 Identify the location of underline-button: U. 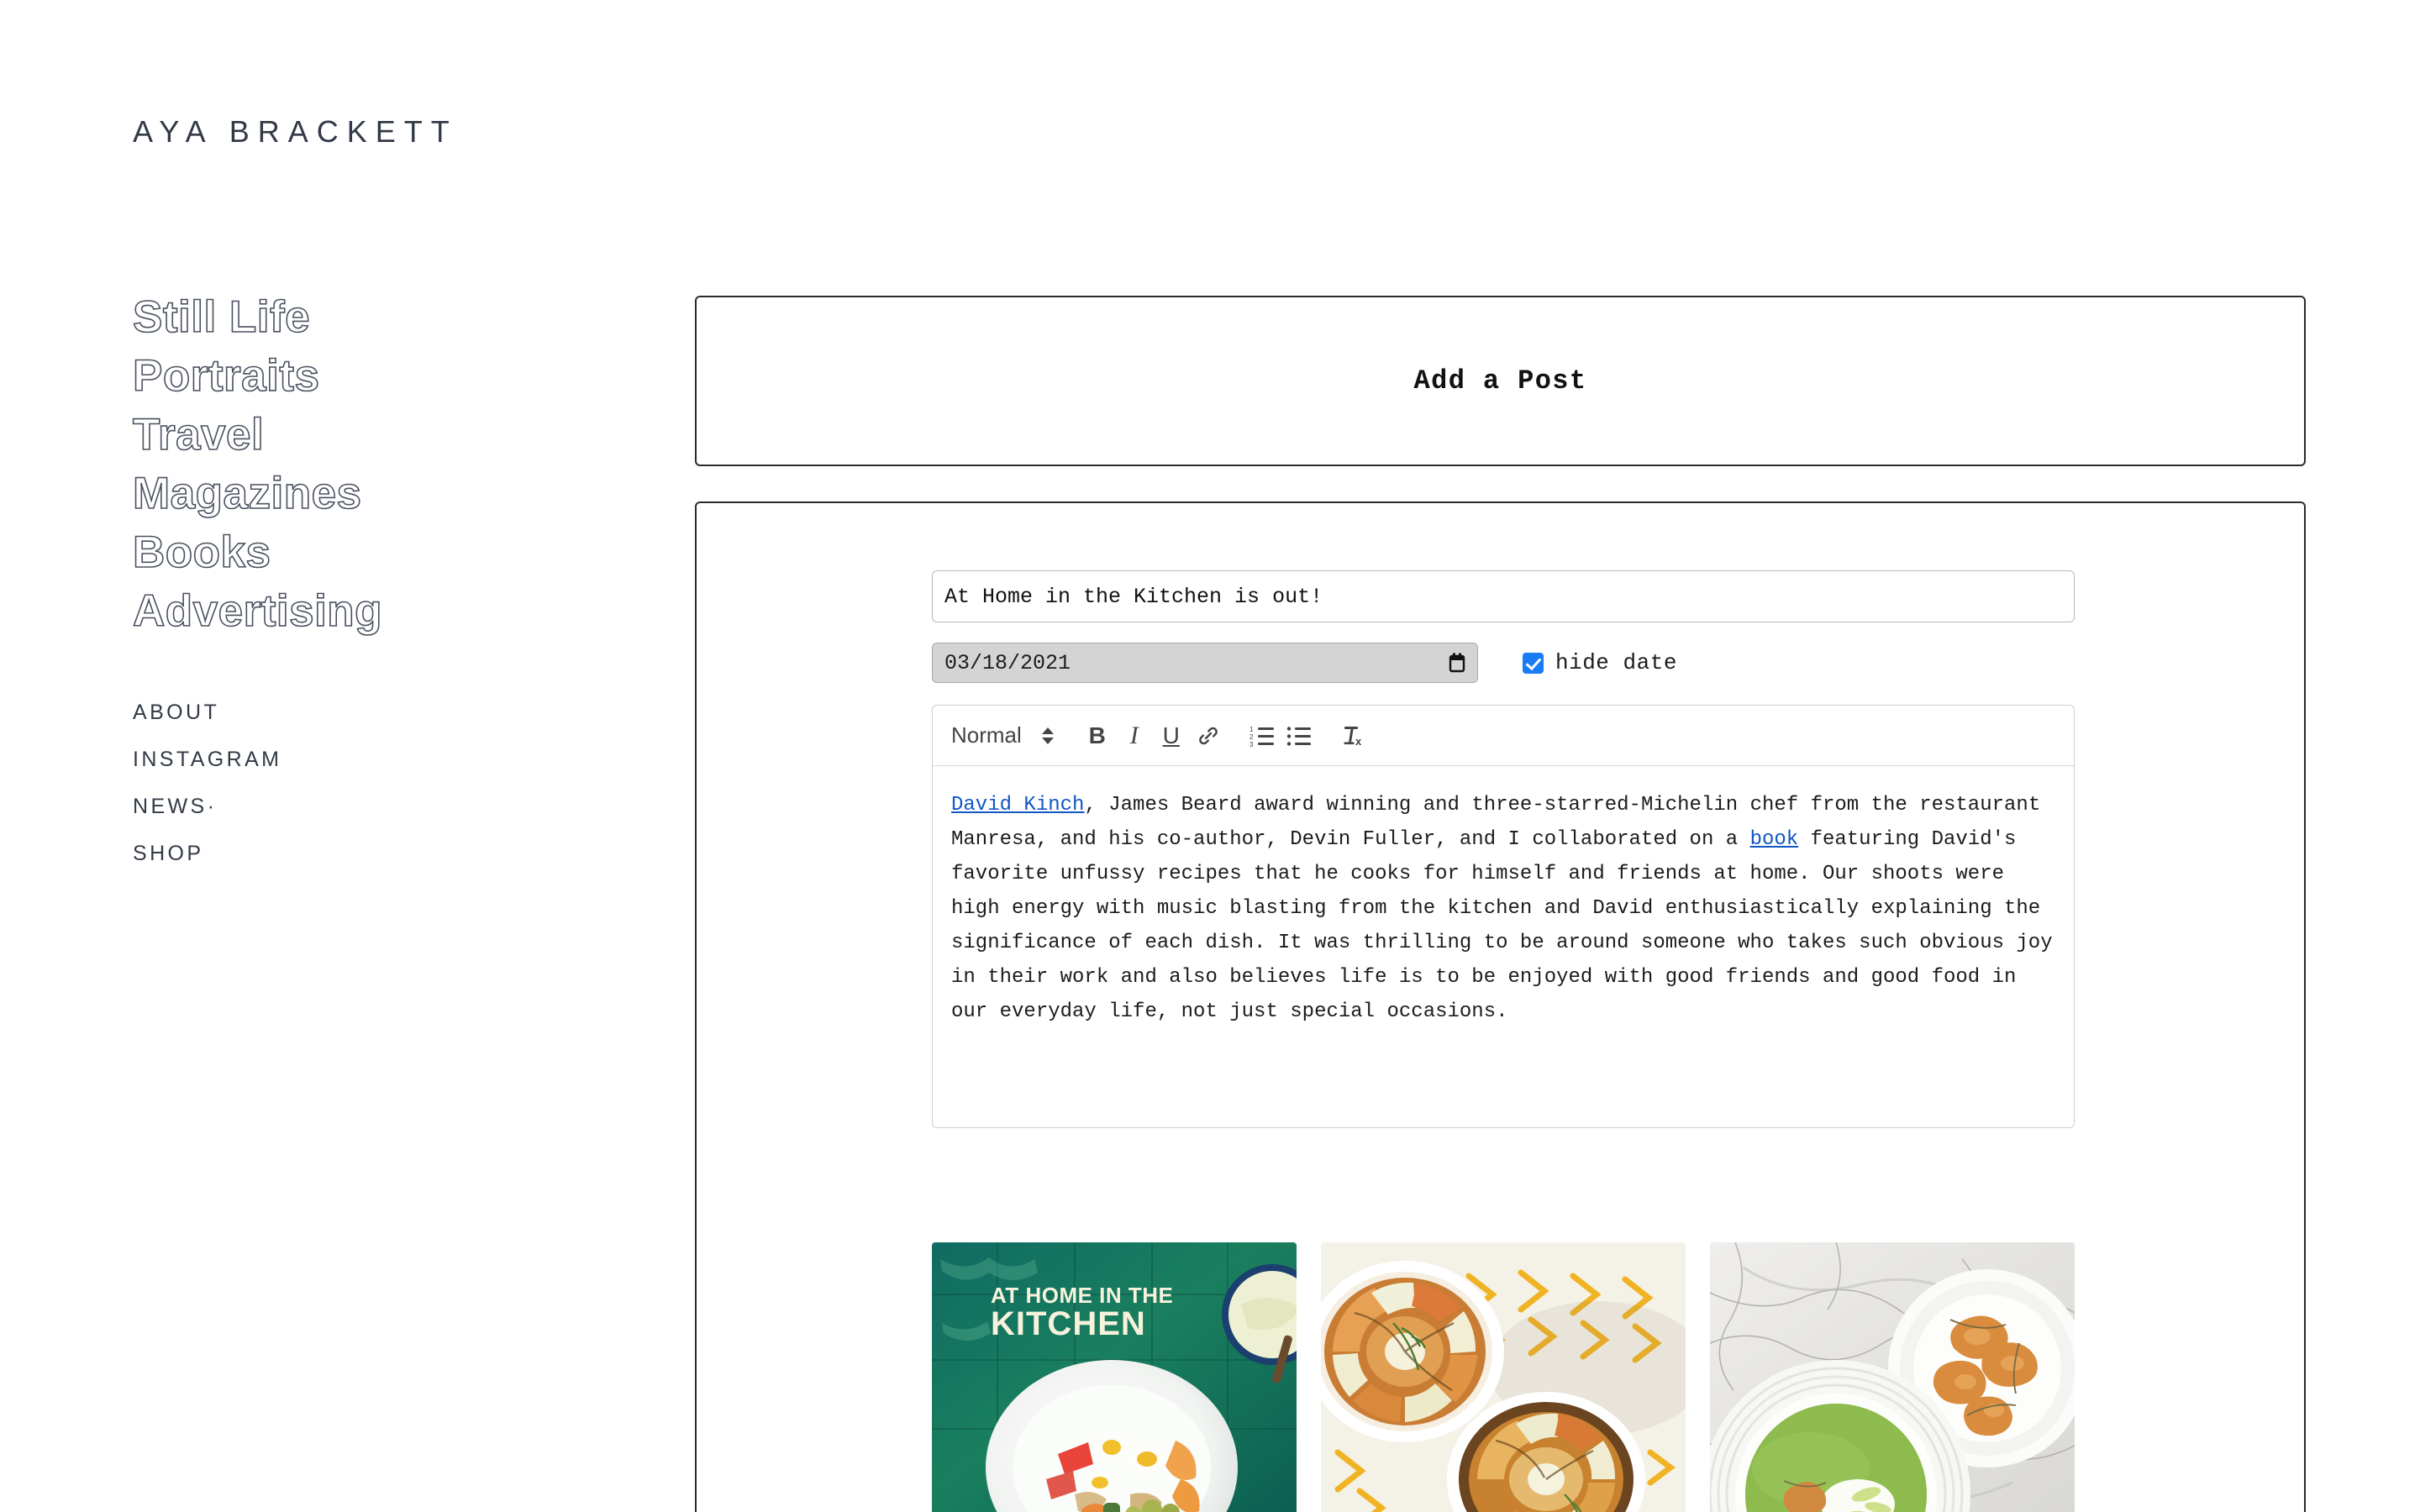
(1171, 735).